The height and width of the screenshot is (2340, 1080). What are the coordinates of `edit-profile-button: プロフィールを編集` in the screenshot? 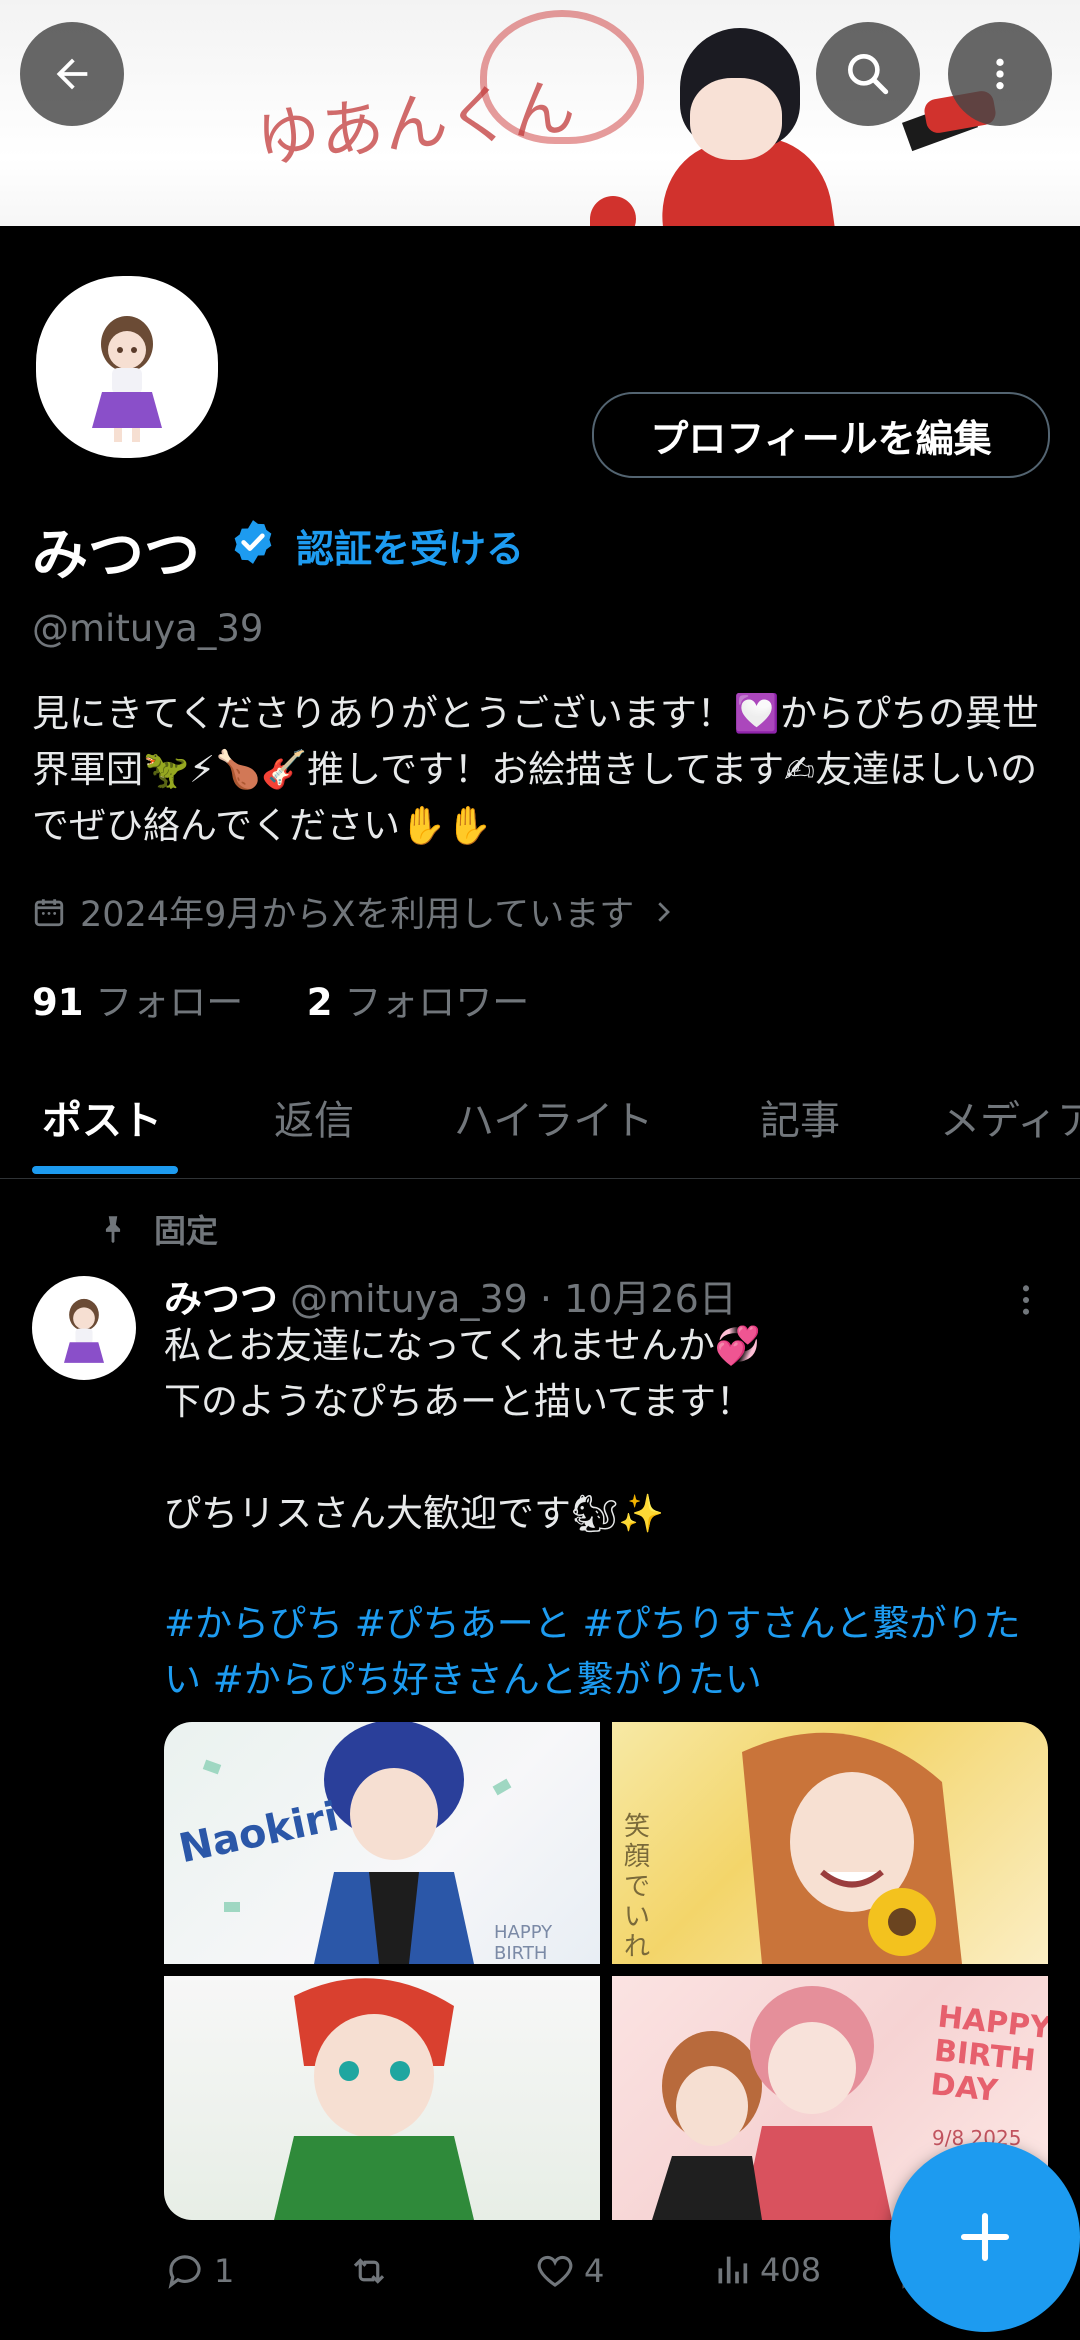 It's located at (821, 435).